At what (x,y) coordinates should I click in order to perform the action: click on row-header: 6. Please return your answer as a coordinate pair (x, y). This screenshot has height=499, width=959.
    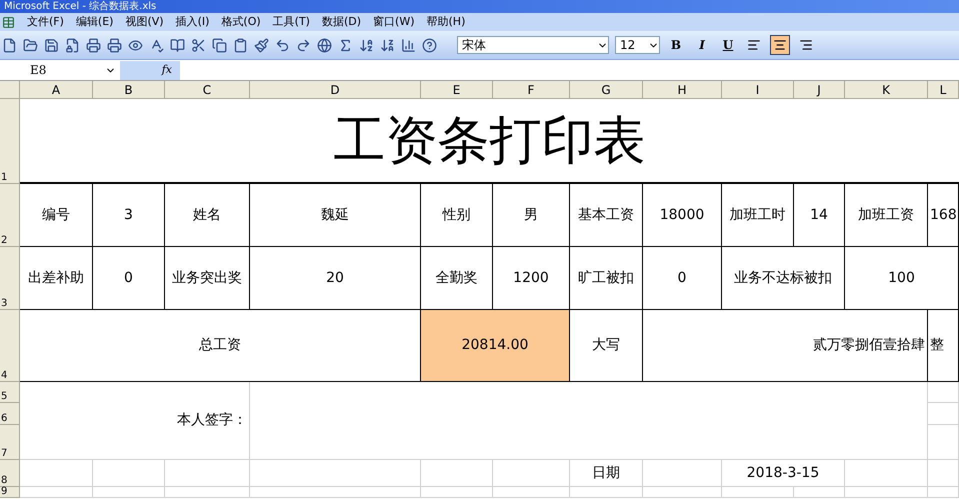
    Looking at the image, I should click on (10, 414).